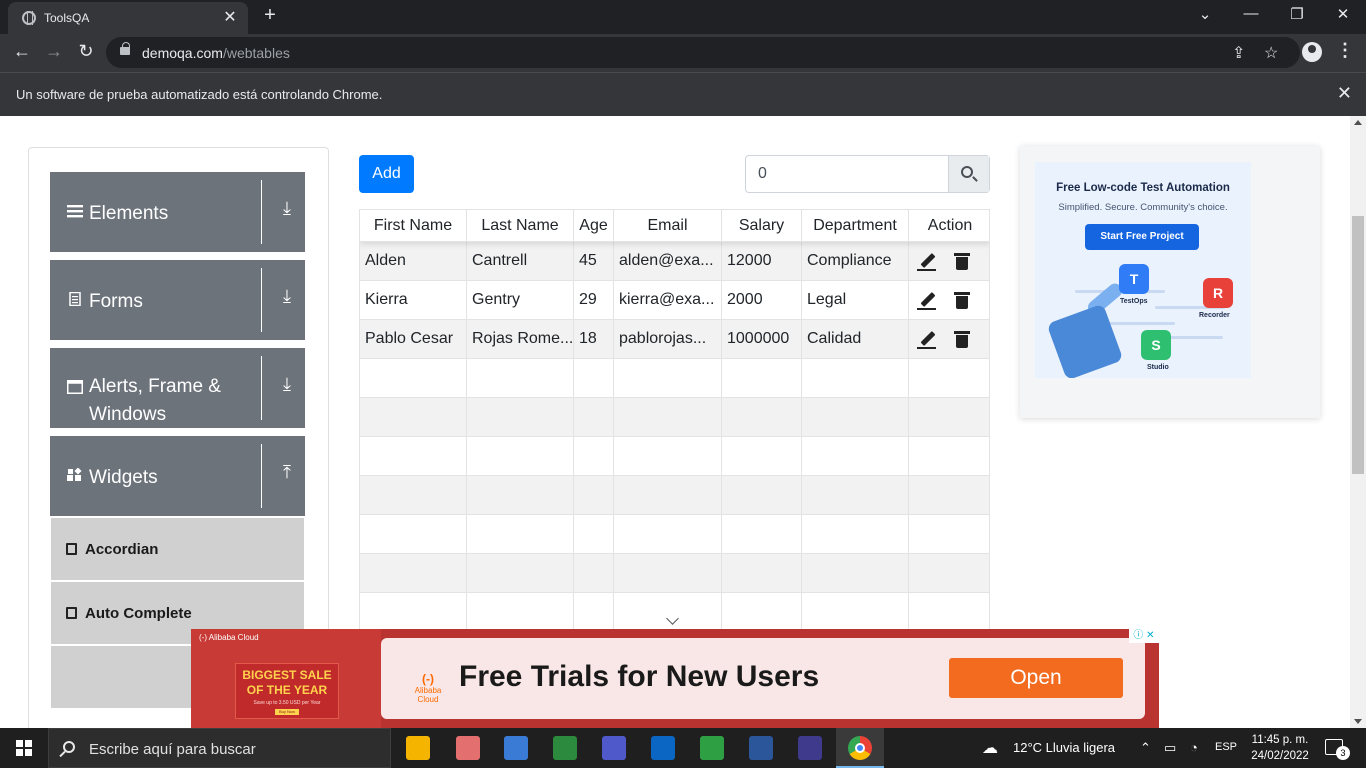  What do you see at coordinates (22, 51) in the screenshot?
I see `back-arrow-icon: ←` at bounding box center [22, 51].